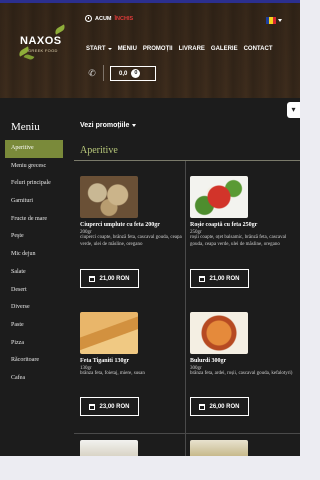 Image resolution: width=320 pixels, height=480 pixels. I want to click on divider, so click(103, 73).